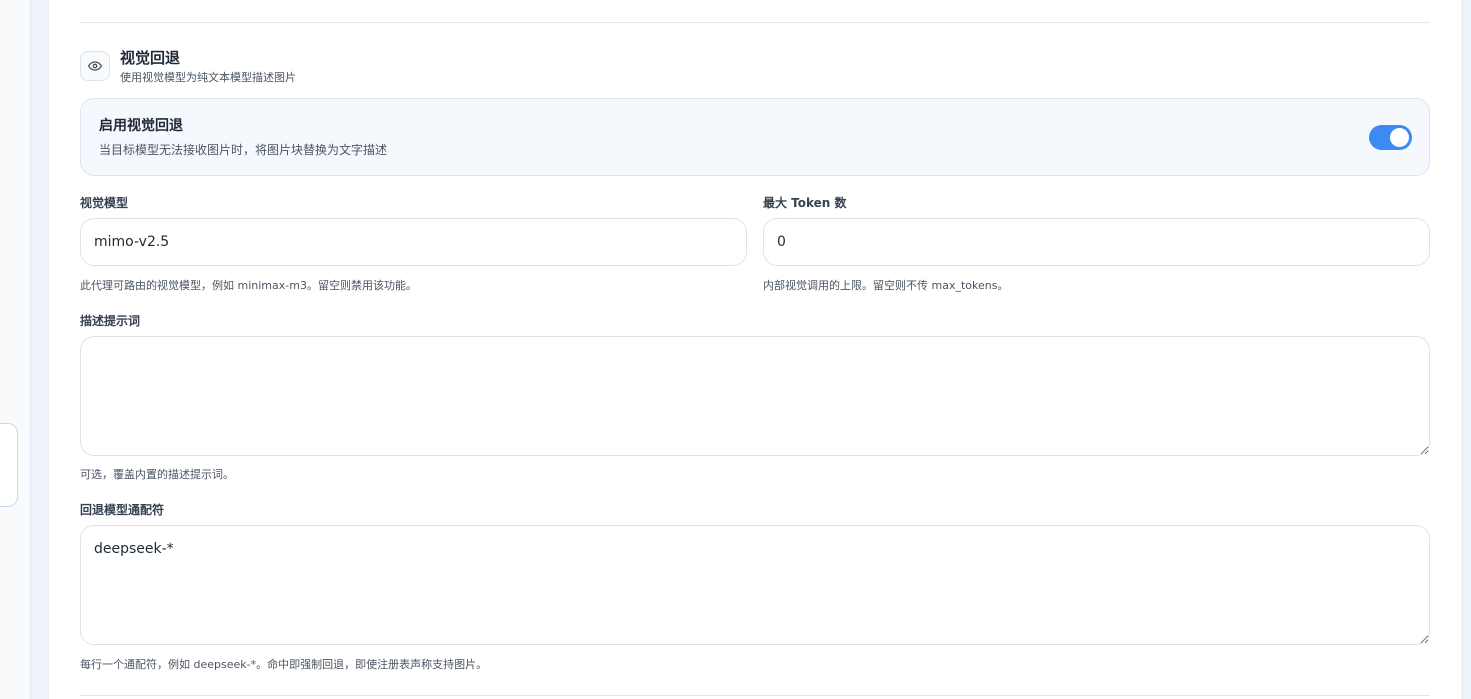 This screenshot has width=1471, height=699. Describe the element at coordinates (755, 22) in the screenshot. I see `section-divider` at that location.